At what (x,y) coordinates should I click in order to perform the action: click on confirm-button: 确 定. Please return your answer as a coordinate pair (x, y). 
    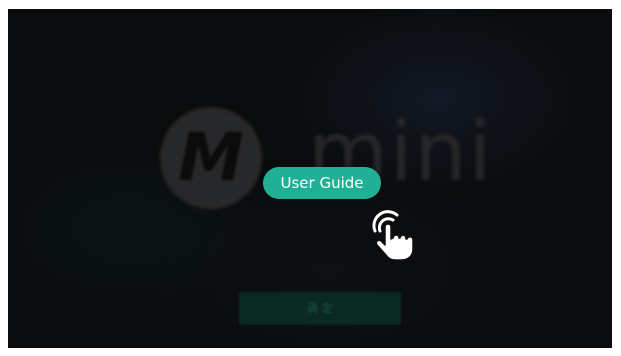
    Looking at the image, I should click on (320, 308).